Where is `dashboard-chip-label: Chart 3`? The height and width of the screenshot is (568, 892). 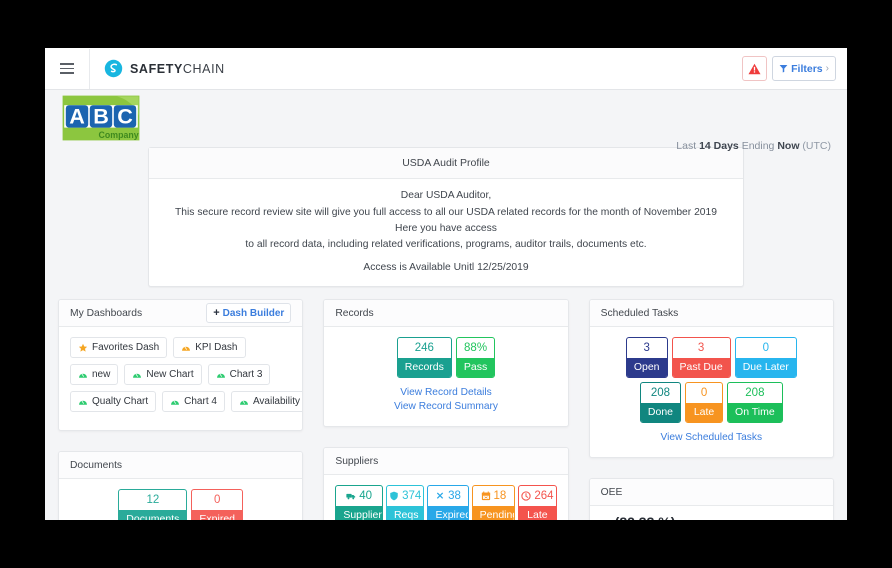 dashboard-chip-label: Chart 3 is located at coordinates (246, 374).